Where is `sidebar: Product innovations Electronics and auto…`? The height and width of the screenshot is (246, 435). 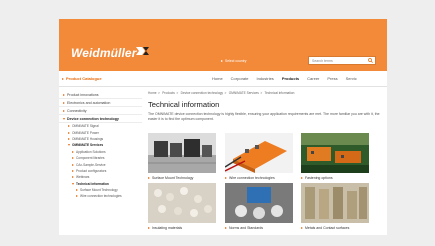
sidebar: Product innovations Electronics and auto… is located at coordinates (100, 145).